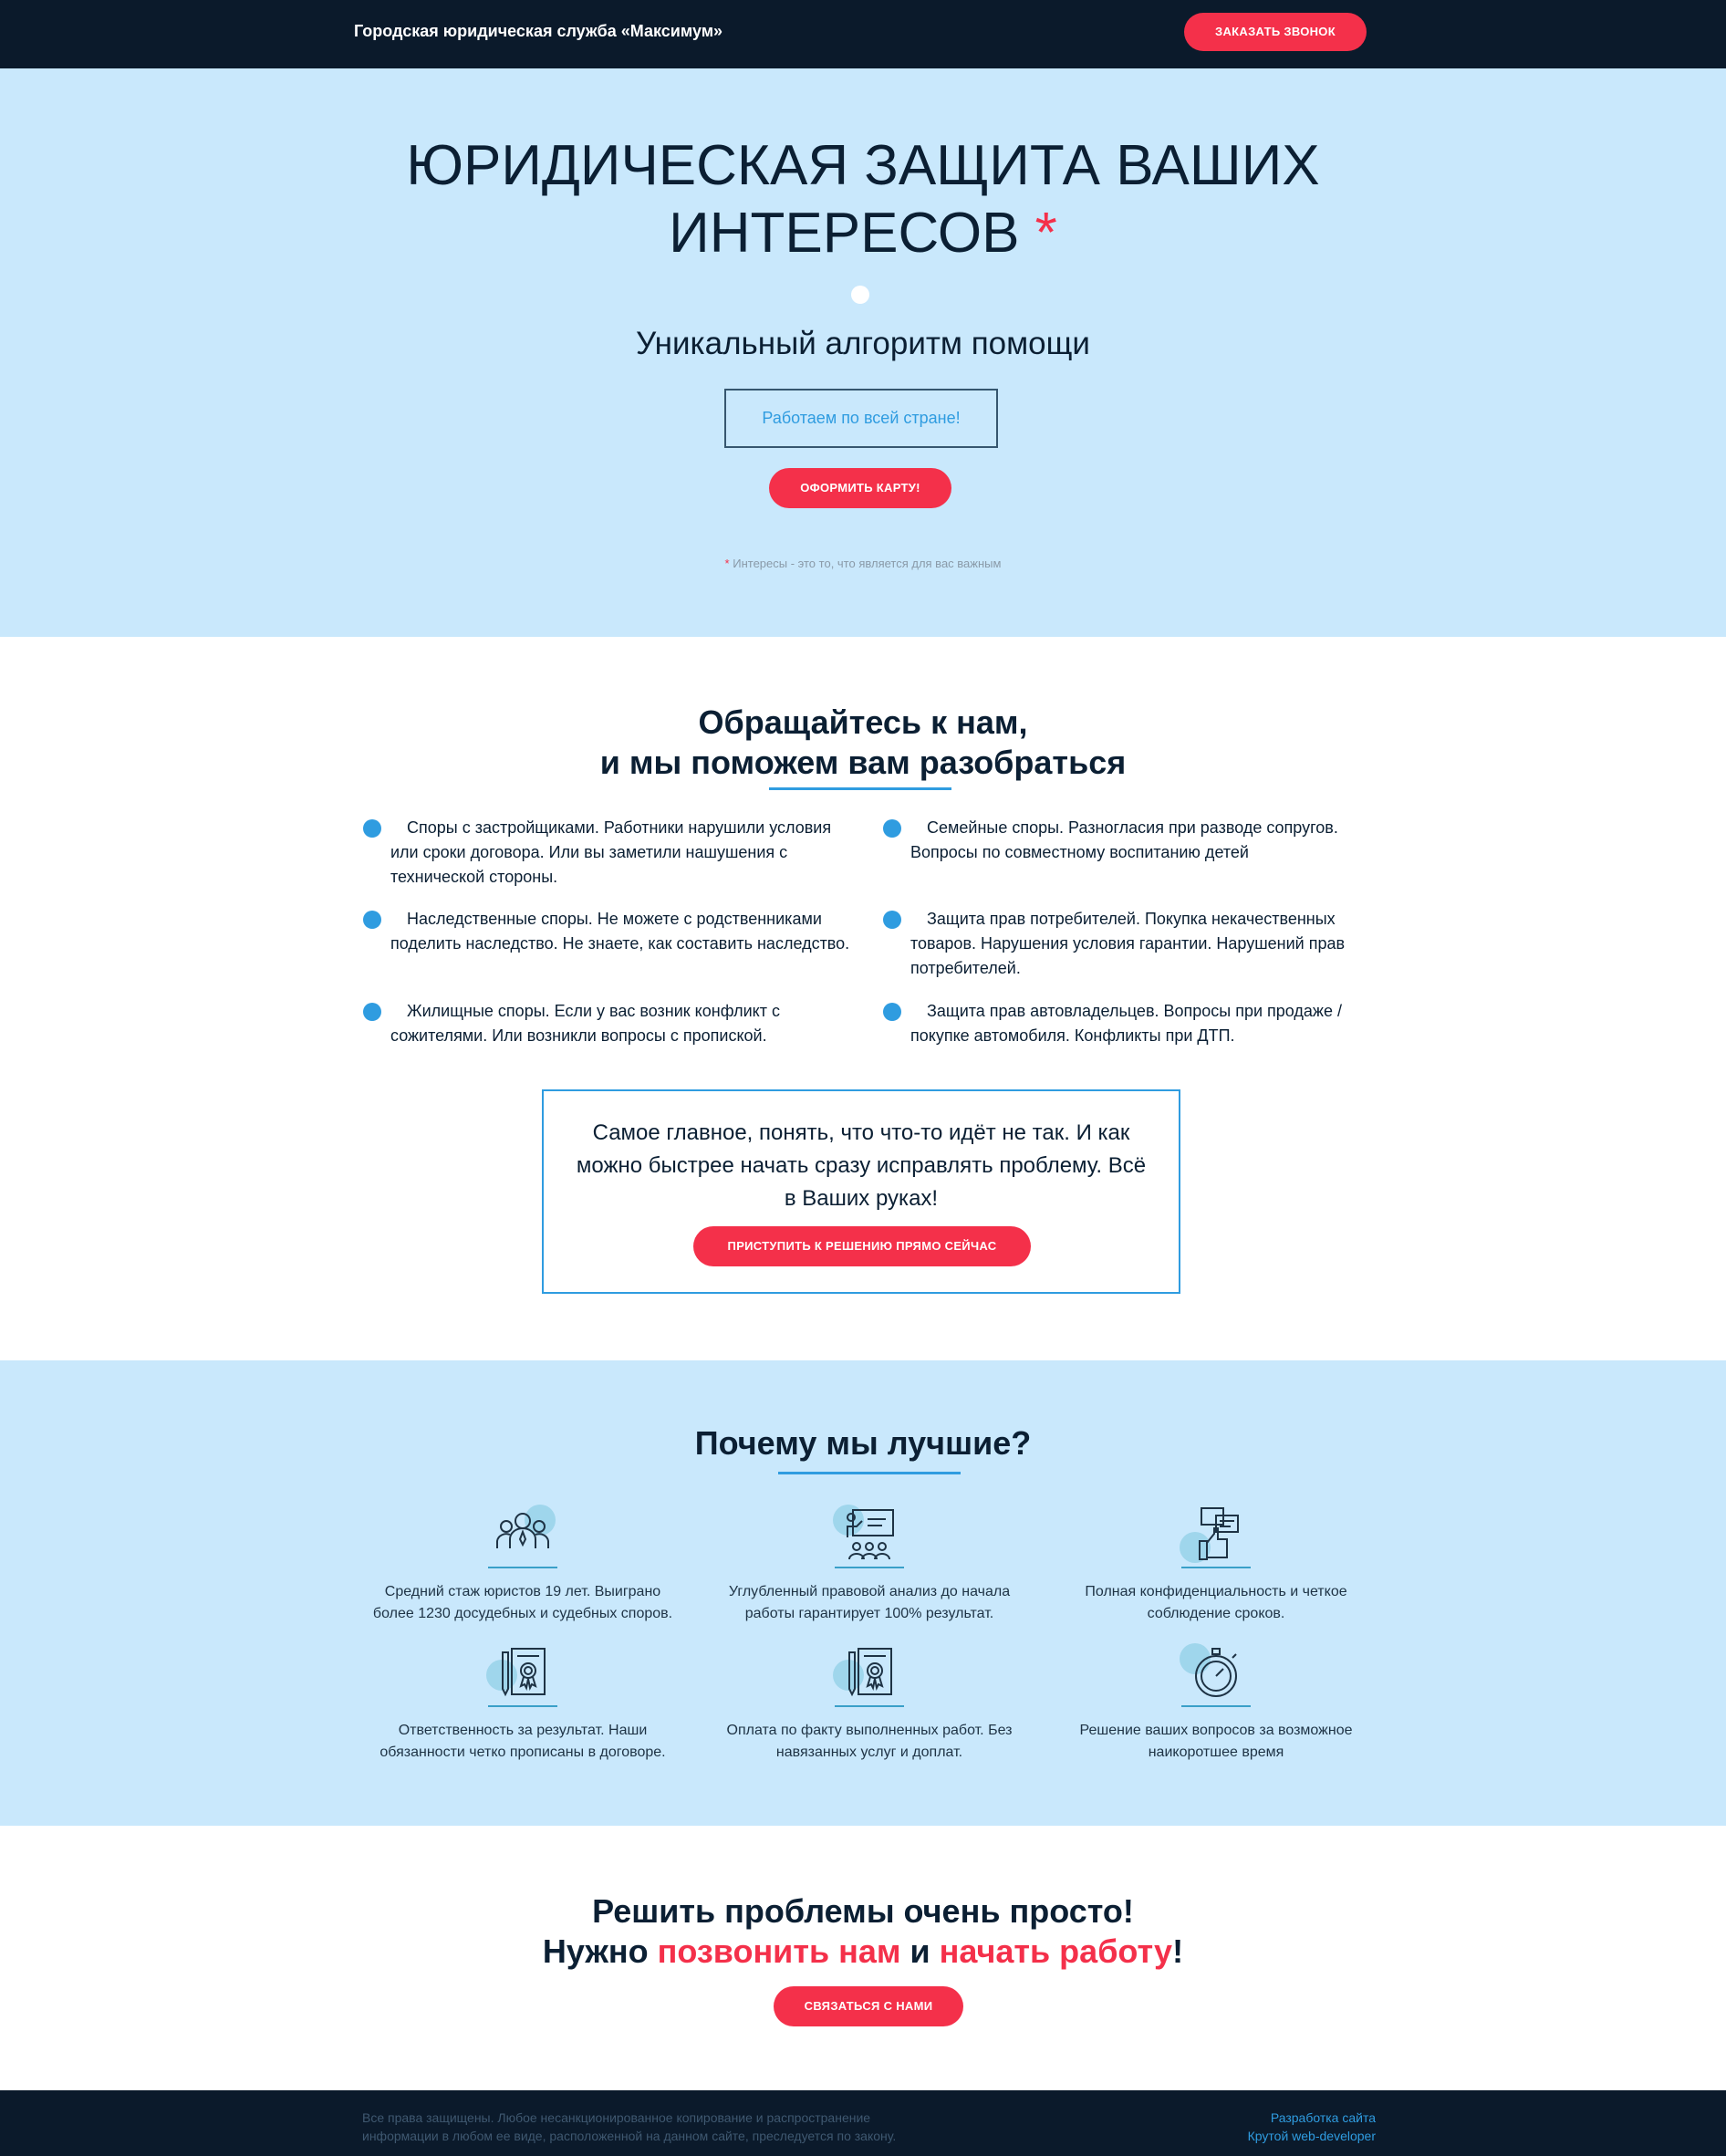  Describe the element at coordinates (863, 166) in the screenshot. I see `hero-title-line1: ЮРИДИЧЕСКАЯ ЗАЩИТА ВАШИХ` at that location.